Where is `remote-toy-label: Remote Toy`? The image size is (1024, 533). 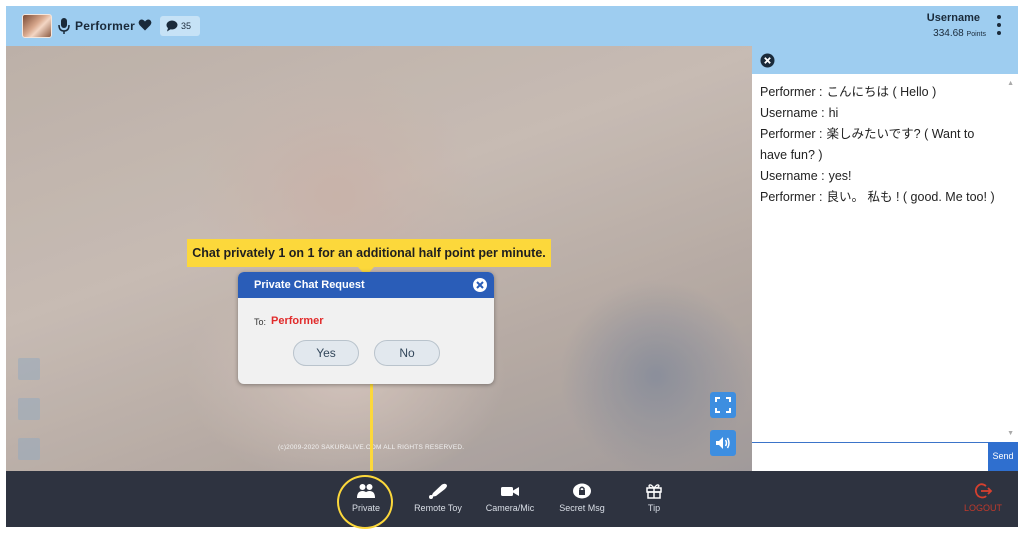 remote-toy-label: Remote Toy is located at coordinates (438, 508).